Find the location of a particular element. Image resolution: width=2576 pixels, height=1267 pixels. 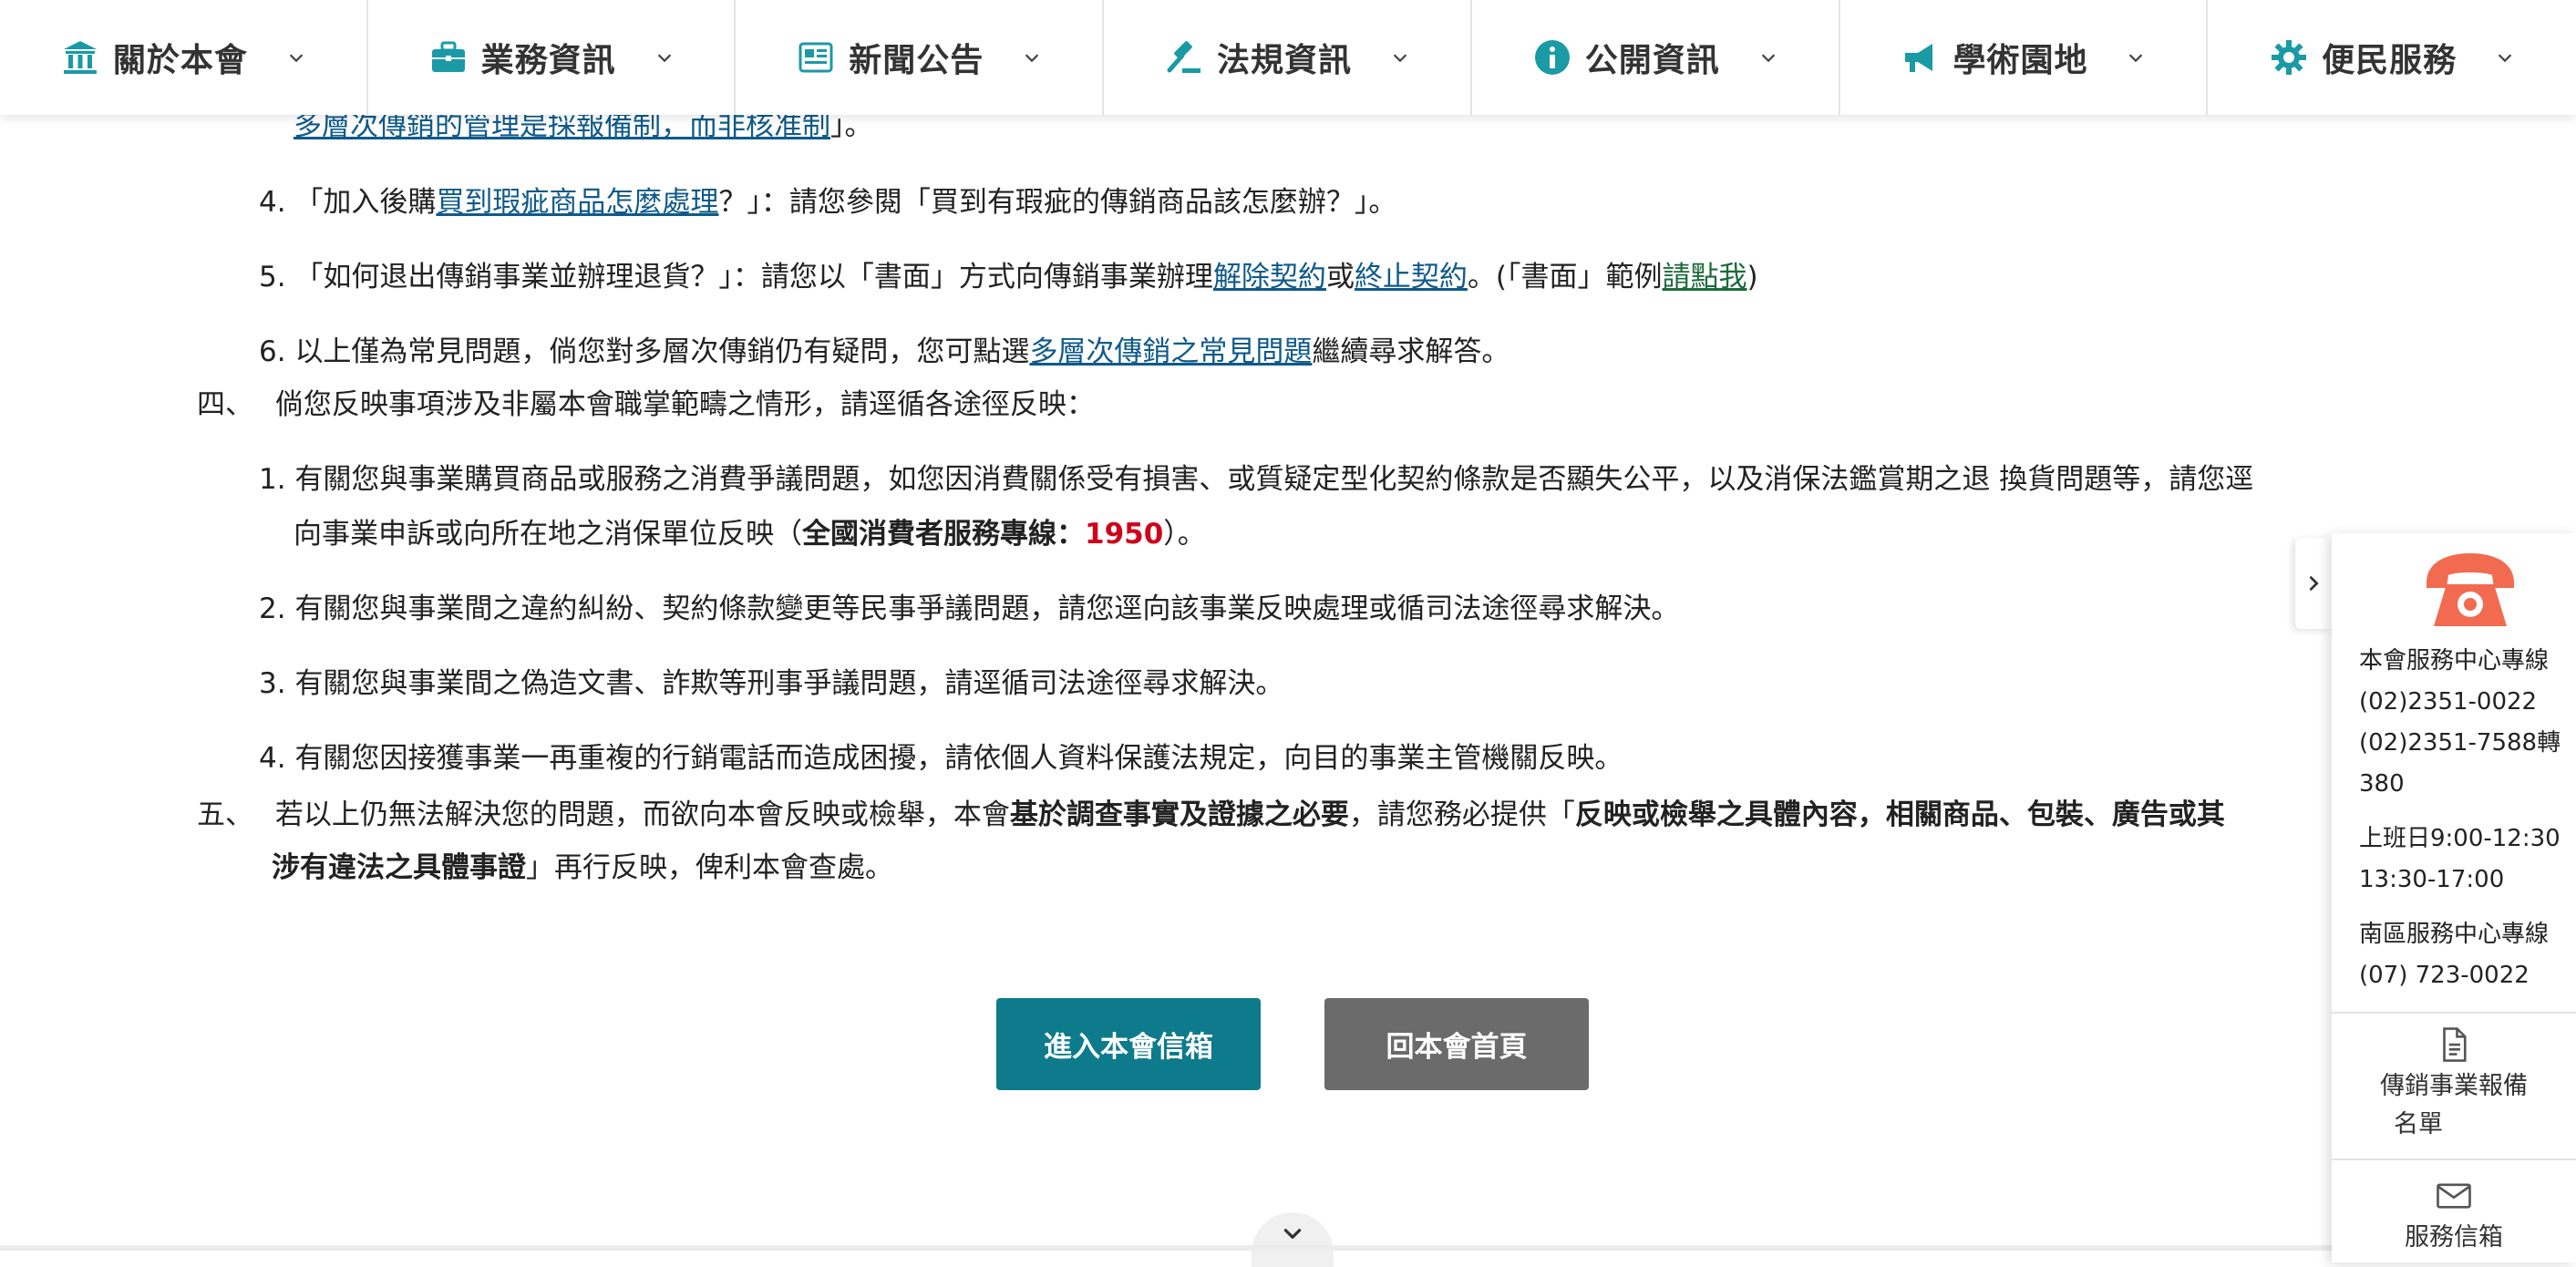

mlm-registry-link: 傳銷事業報備 名單 is located at coordinates (2454, 1084).